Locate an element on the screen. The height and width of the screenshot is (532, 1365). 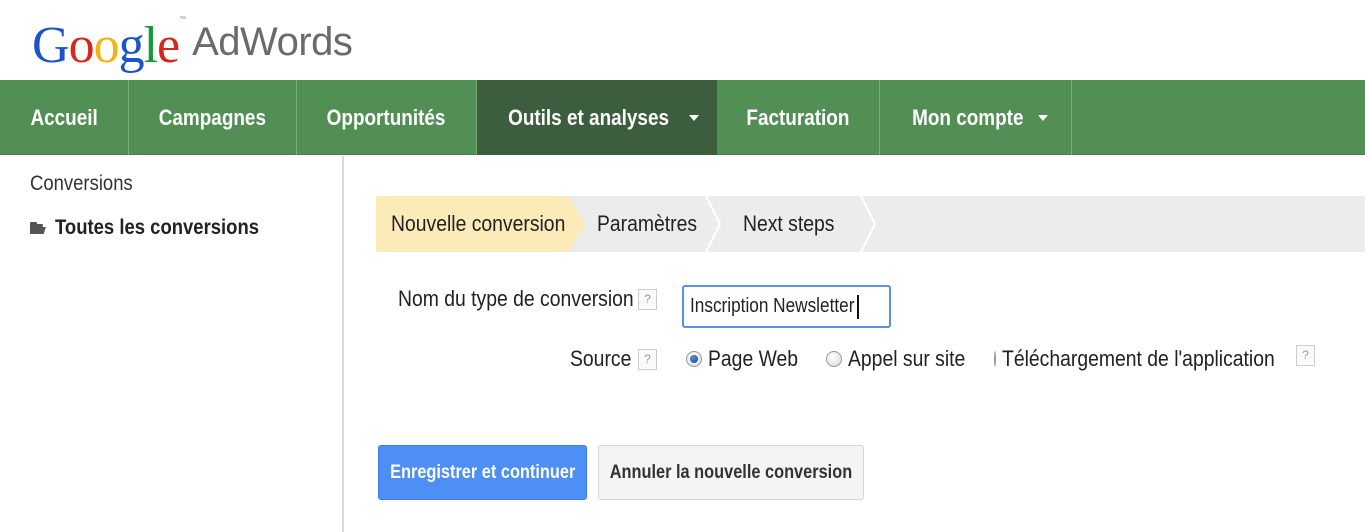
nav-item-facturation: Facturation is located at coordinates (798, 117).